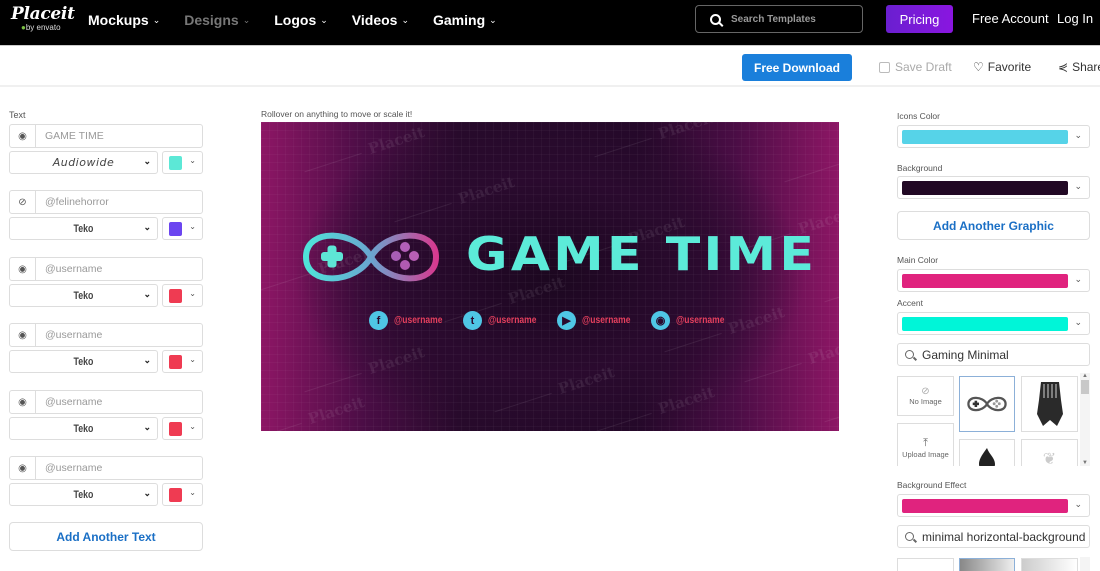 The width and height of the screenshot is (1100, 571). I want to click on font-name: Audiowide, so click(83, 162).